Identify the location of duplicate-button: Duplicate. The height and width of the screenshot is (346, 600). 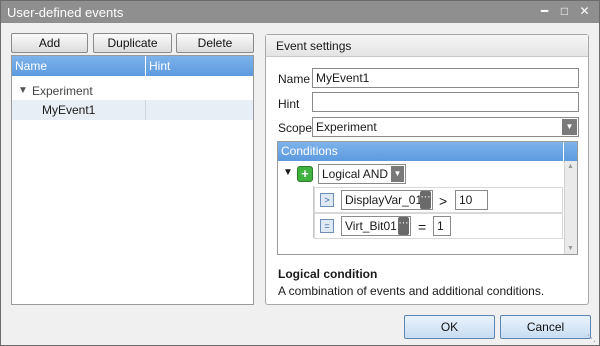
(132, 43).